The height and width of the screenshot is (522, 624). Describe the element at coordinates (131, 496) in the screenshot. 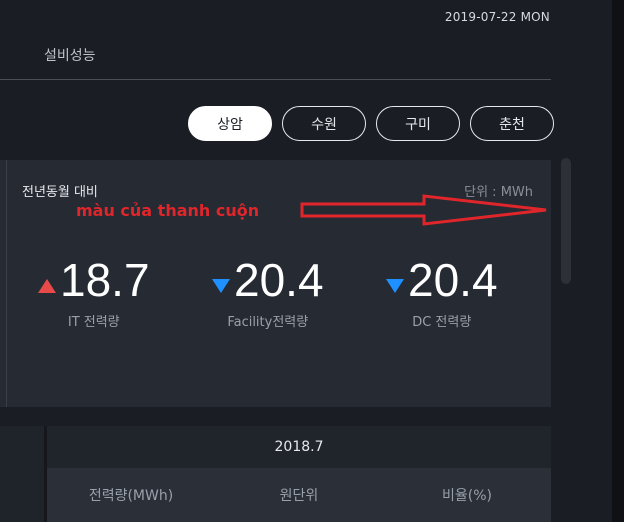

I see `column-header-power: 전력량(MWh)` at that location.